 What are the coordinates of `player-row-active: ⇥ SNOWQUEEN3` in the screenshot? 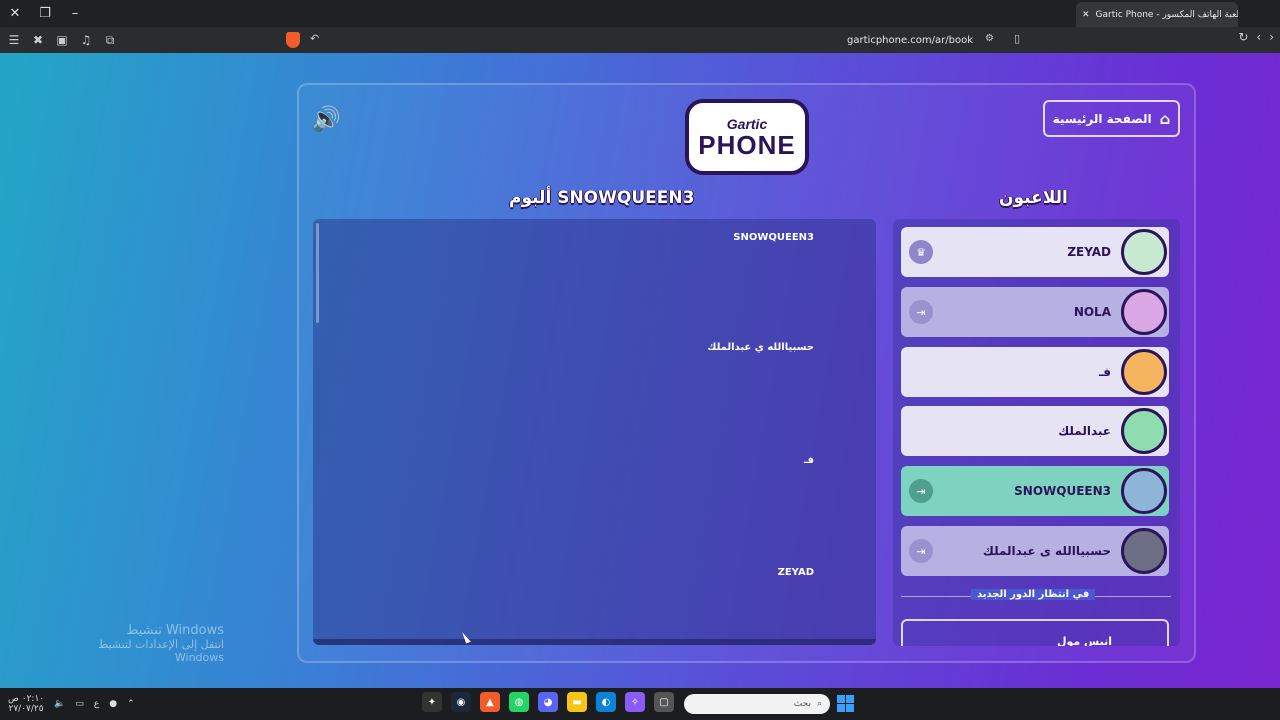 It's located at (1035, 491).